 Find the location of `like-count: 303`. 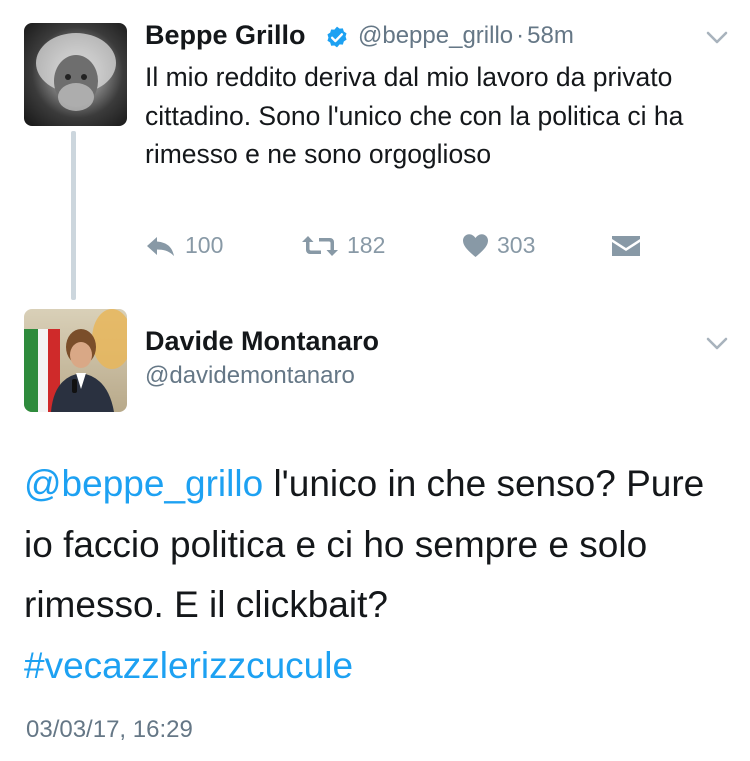

like-count: 303 is located at coordinates (516, 245).